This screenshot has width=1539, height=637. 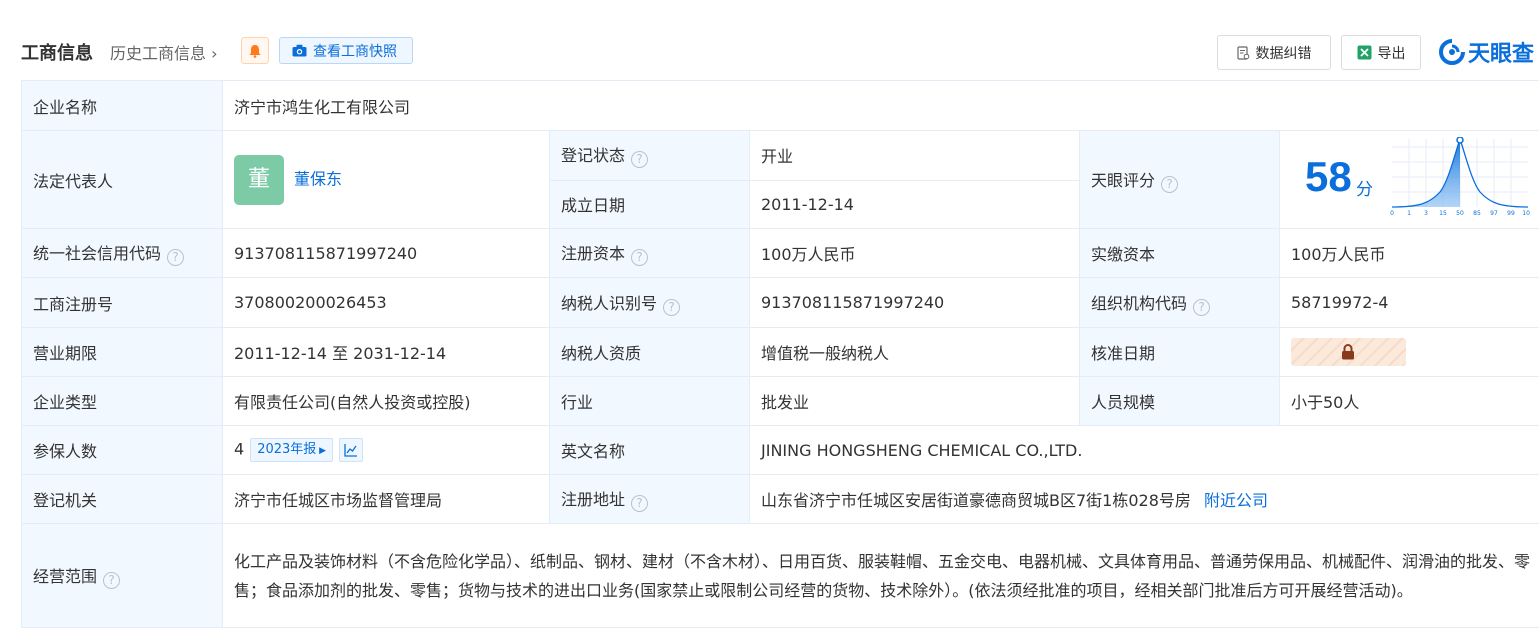 I want to click on locked-value-button, so click(x=1348, y=352).